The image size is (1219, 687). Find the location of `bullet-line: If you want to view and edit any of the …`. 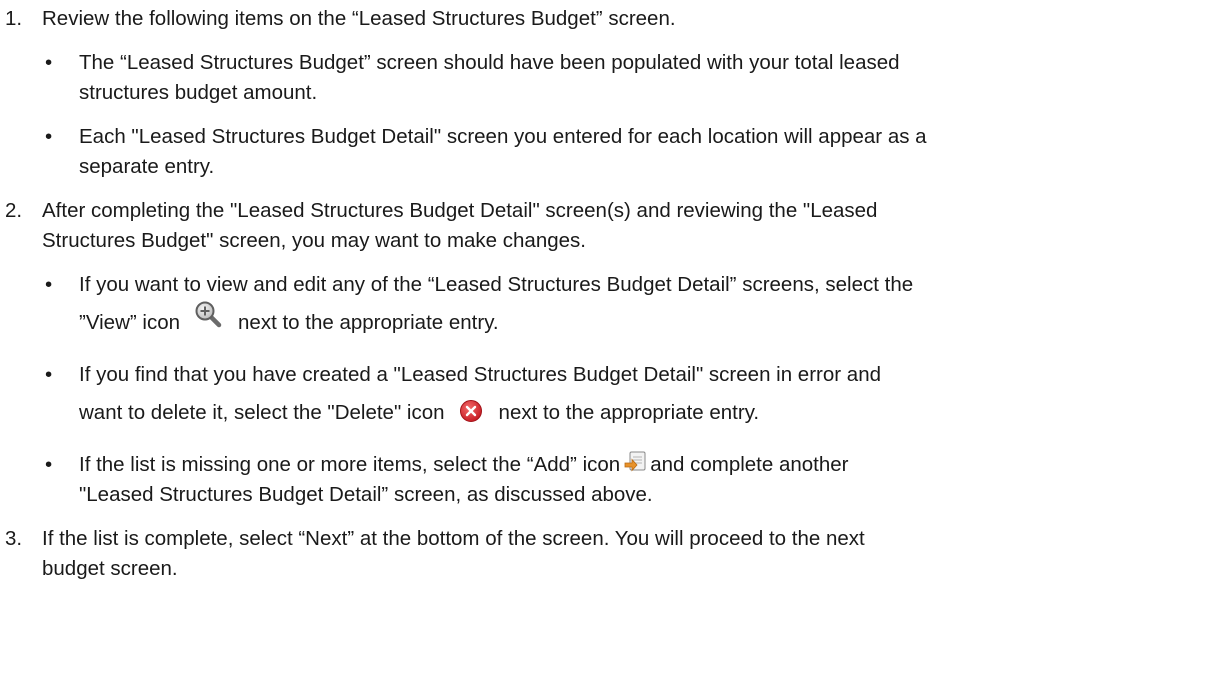

bullet-line: If you want to view and edit any of the … is located at coordinates (496, 284).